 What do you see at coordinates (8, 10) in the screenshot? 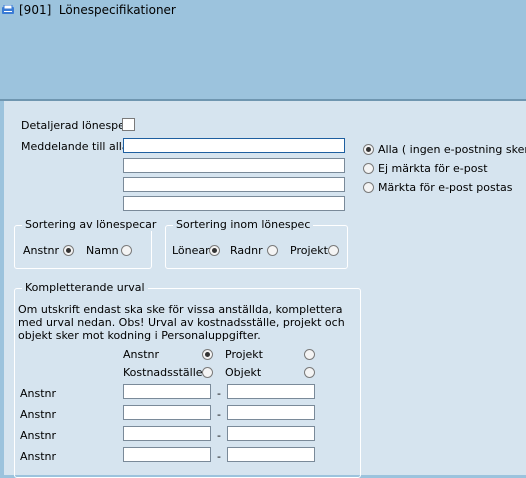
I see `window-icon` at bounding box center [8, 10].